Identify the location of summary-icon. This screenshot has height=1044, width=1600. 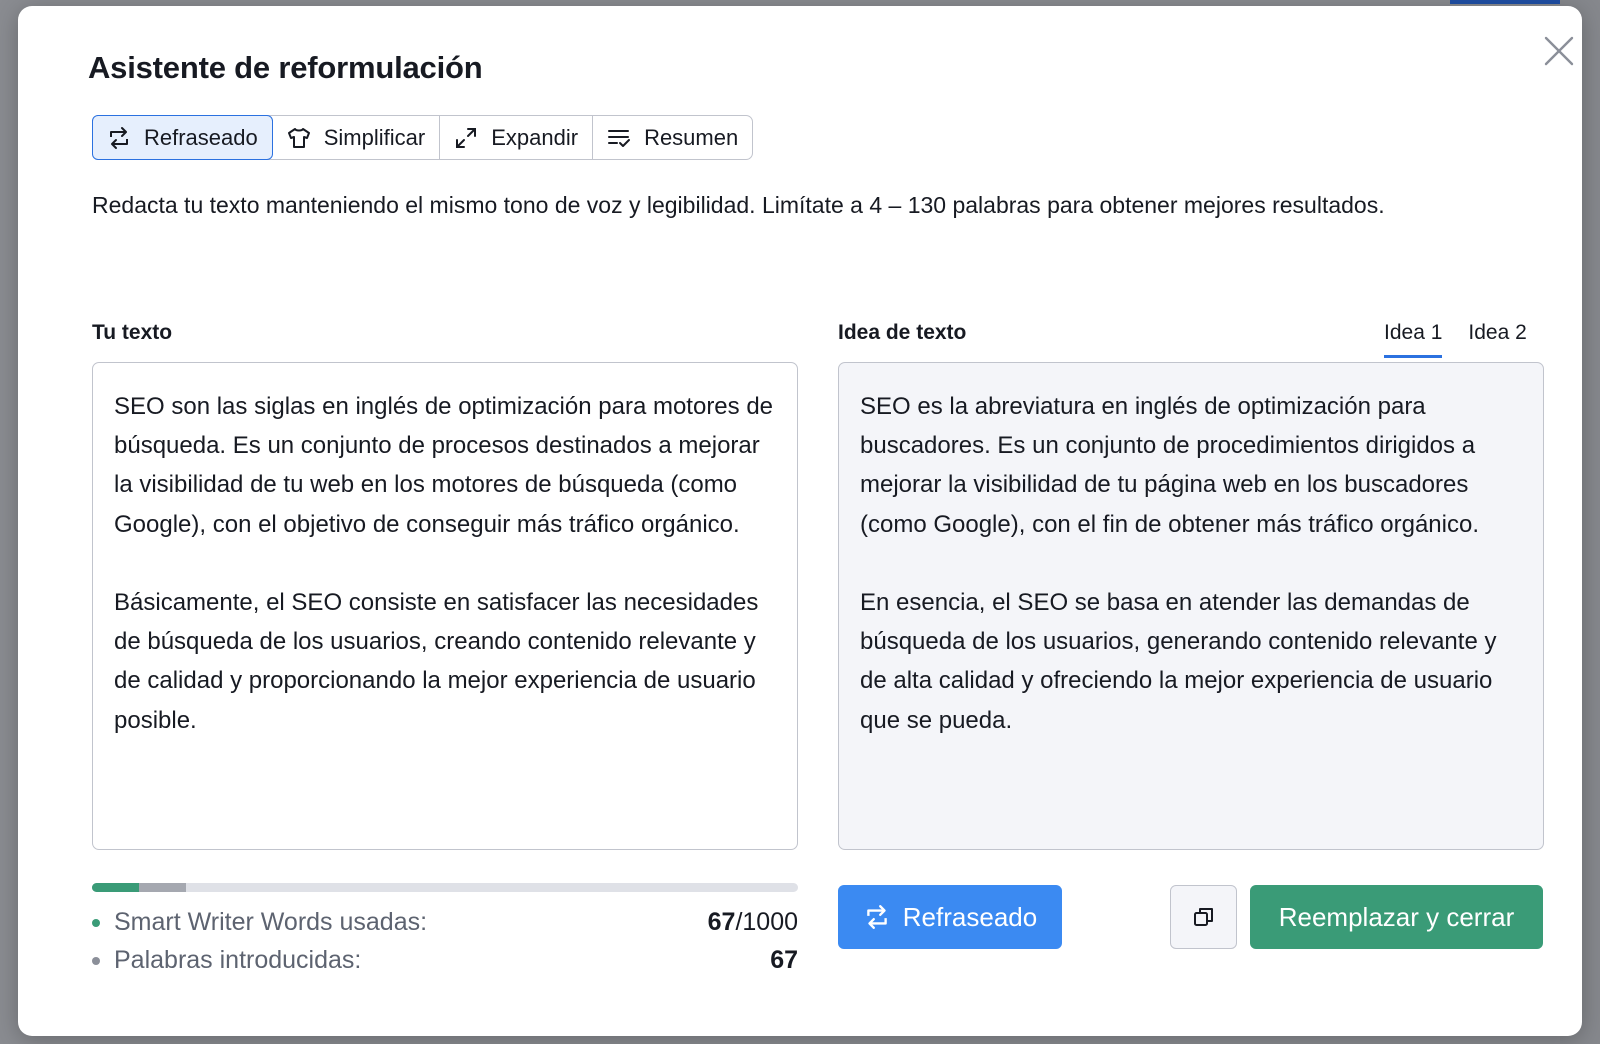
(619, 138).